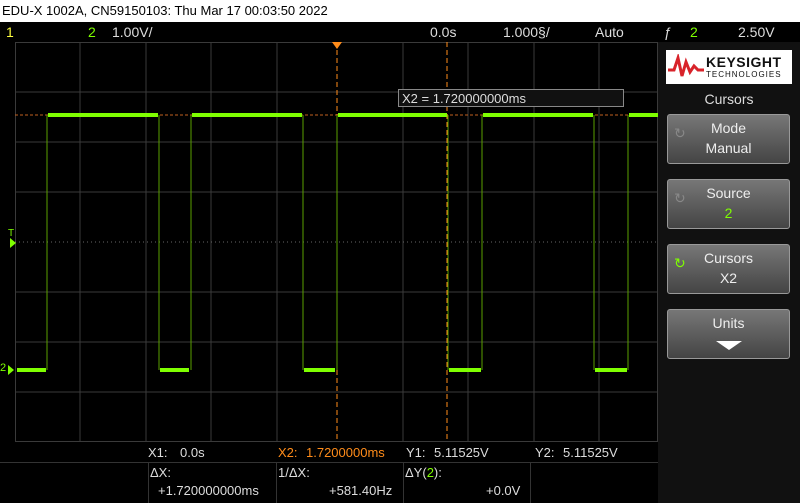  I want to click on mode-softkey: ↻ Mode Manual, so click(728, 139).